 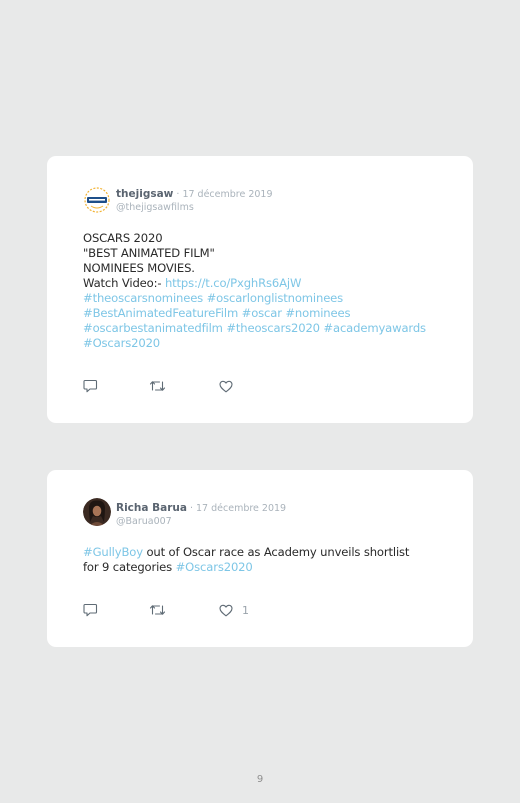 What do you see at coordinates (151, 508) in the screenshot?
I see `author-name: Richa Barua` at bounding box center [151, 508].